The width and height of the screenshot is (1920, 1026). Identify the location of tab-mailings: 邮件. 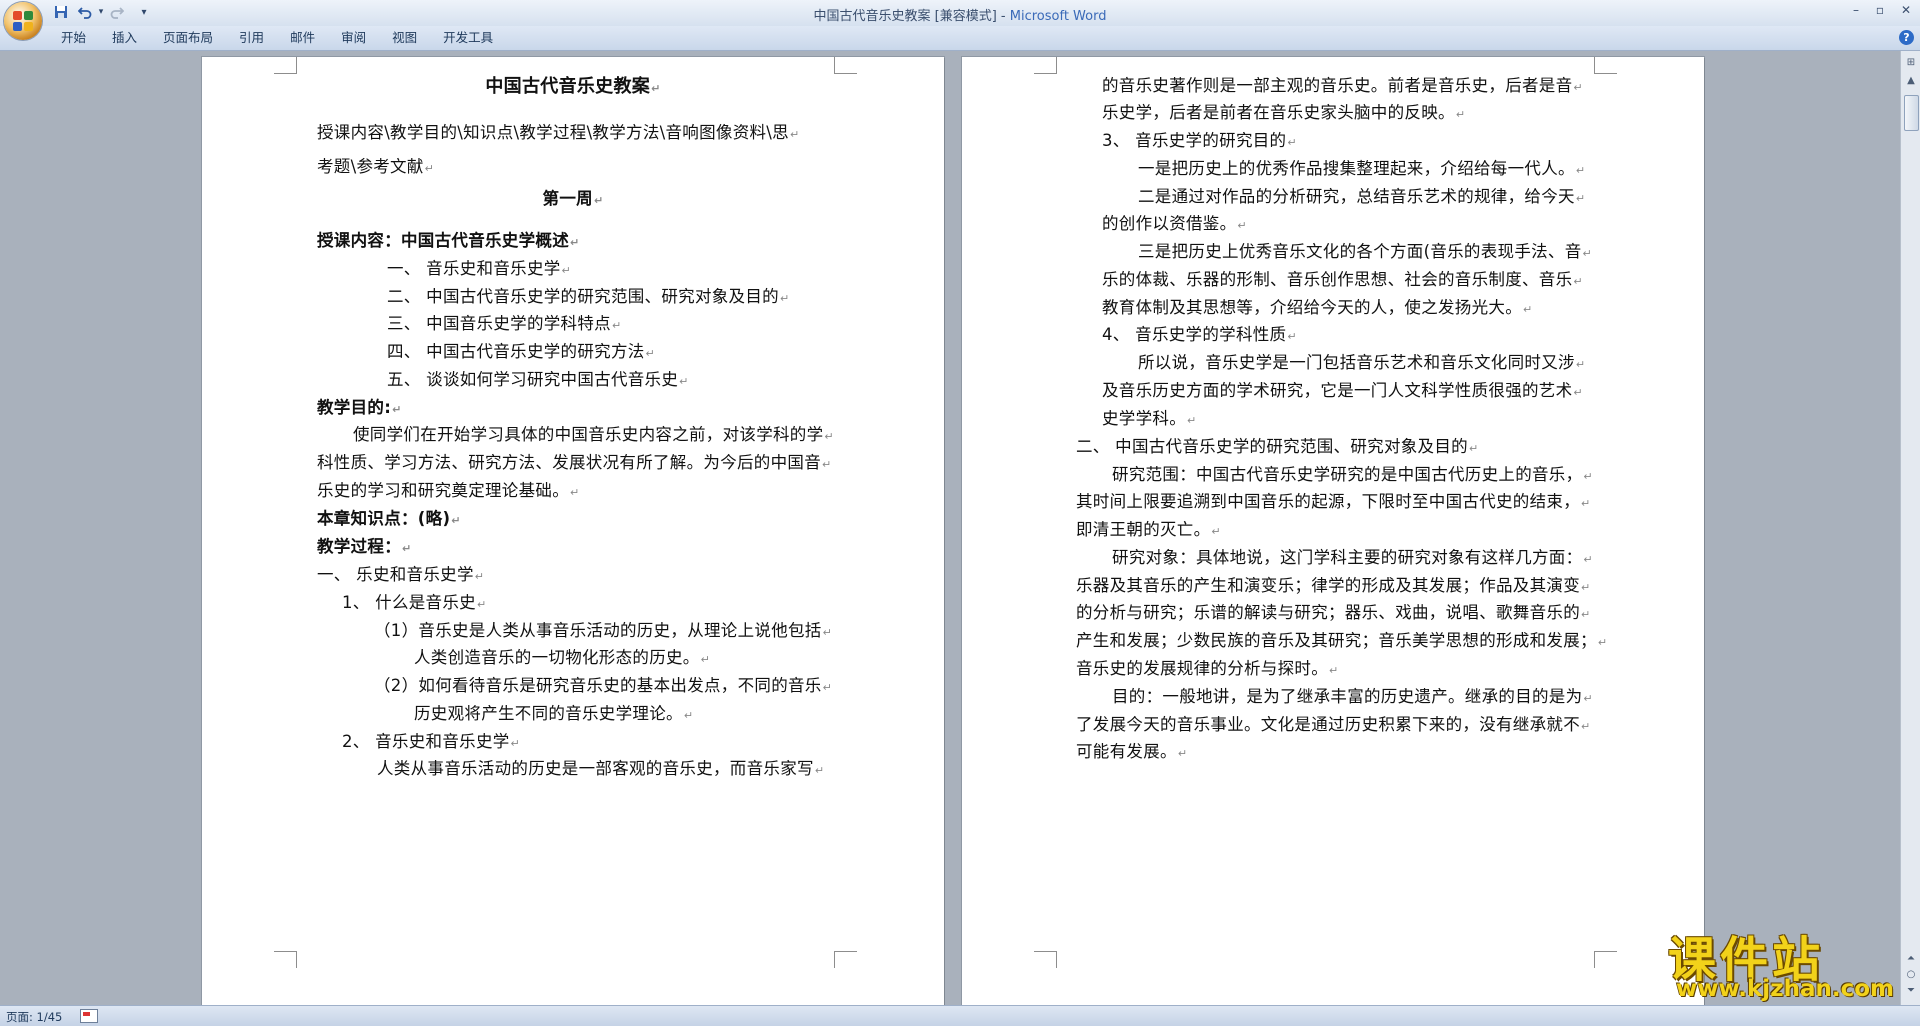
(302, 38).